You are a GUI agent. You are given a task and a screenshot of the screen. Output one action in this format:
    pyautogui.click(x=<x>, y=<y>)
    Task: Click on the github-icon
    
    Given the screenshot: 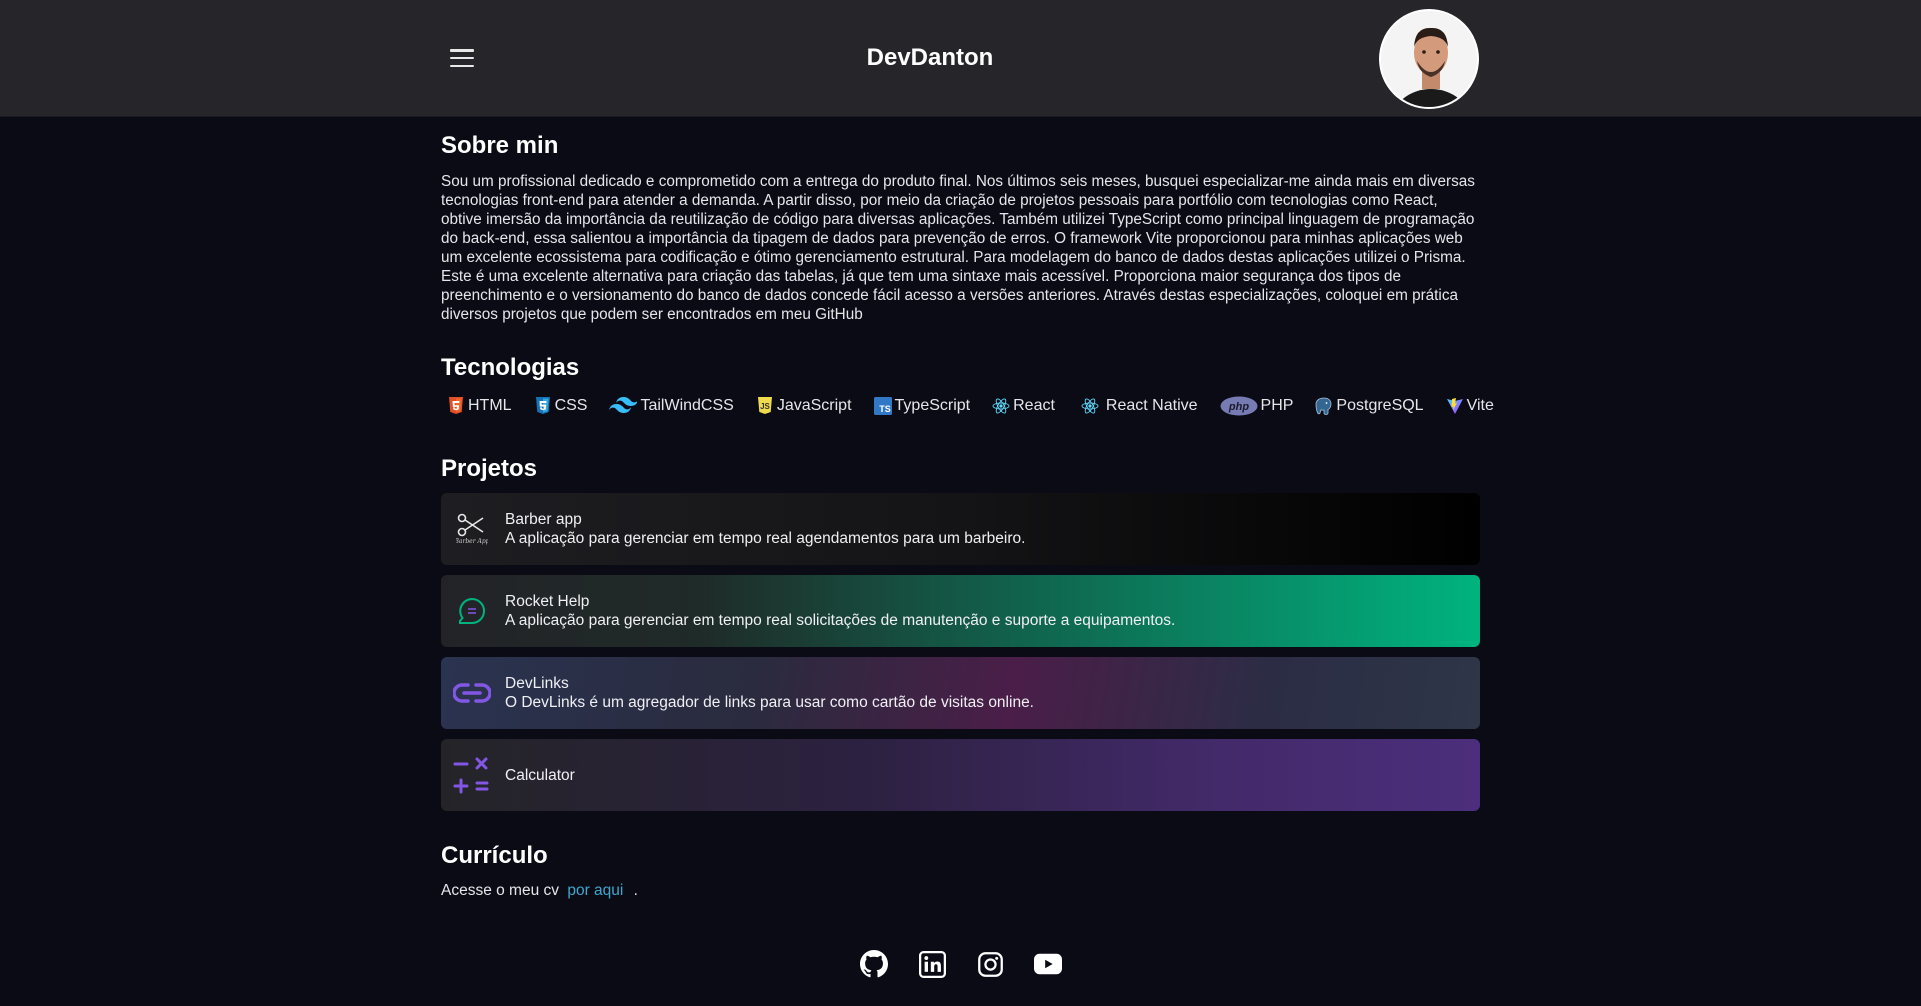 What is the action you would take?
    pyautogui.click(x=874, y=964)
    